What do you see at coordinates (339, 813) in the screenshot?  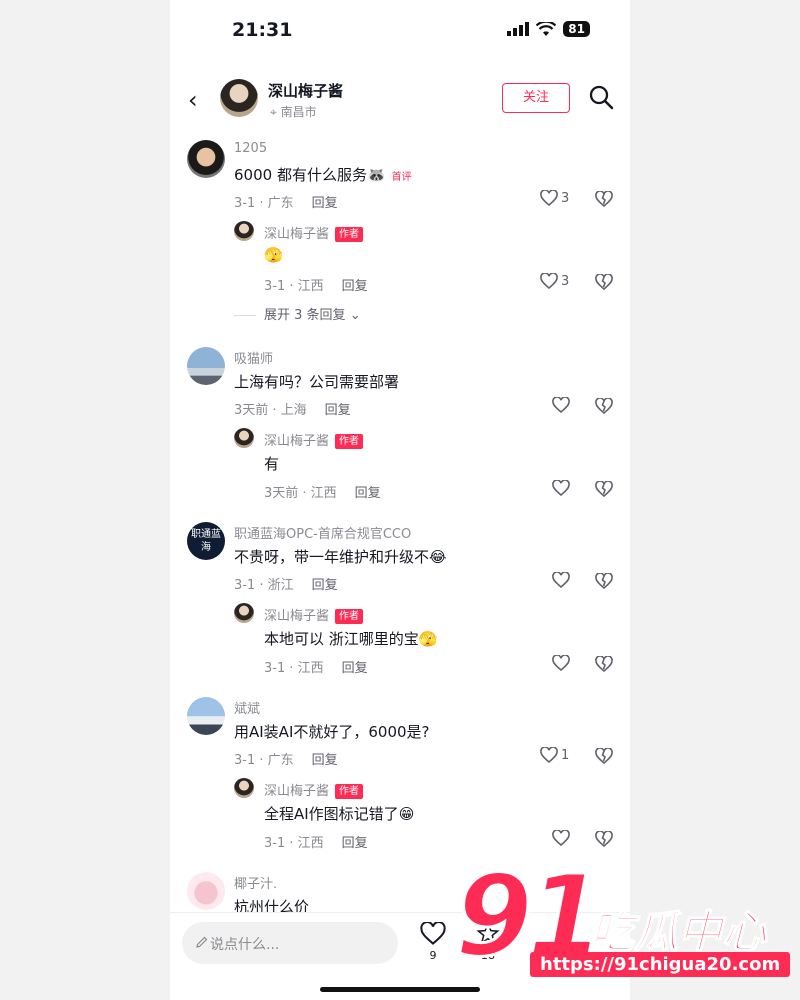 I see `reply-text: 全程AI作图标记错了😁` at bounding box center [339, 813].